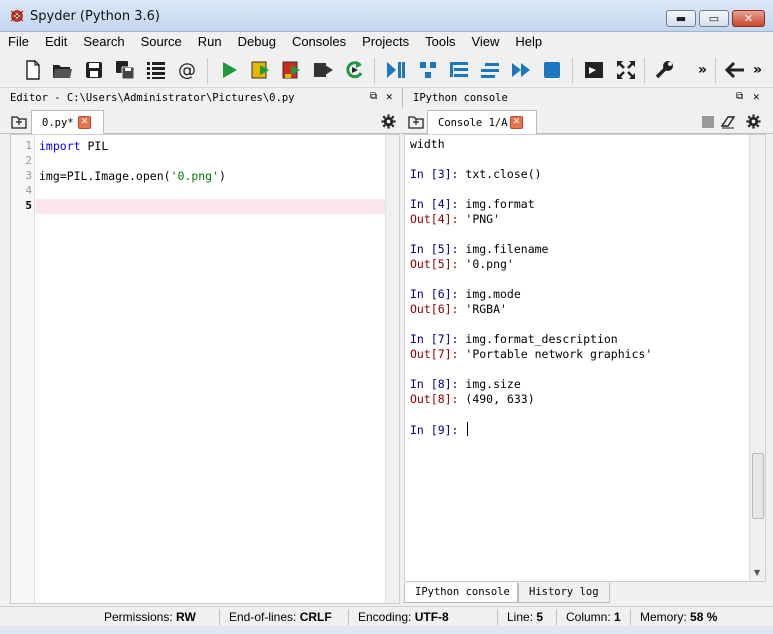 Image resolution: width=773 pixels, height=634 pixels. Describe the element at coordinates (28, 205) in the screenshot. I see `line-number-current: 5` at that location.